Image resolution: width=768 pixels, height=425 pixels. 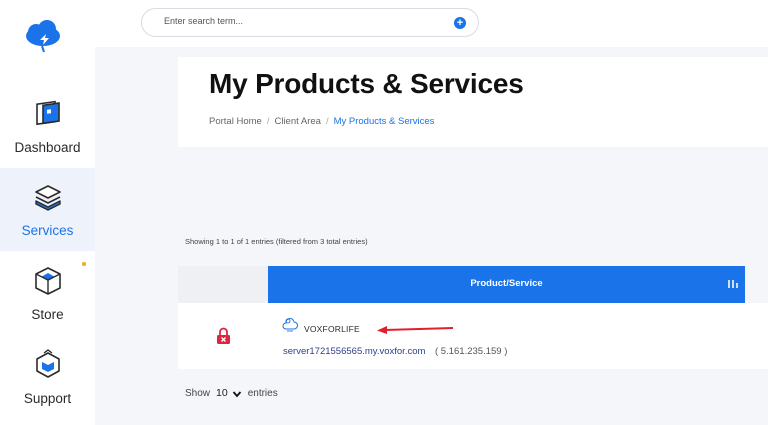 I want to click on page-size-control: Show 10 entries, so click(x=231, y=393).